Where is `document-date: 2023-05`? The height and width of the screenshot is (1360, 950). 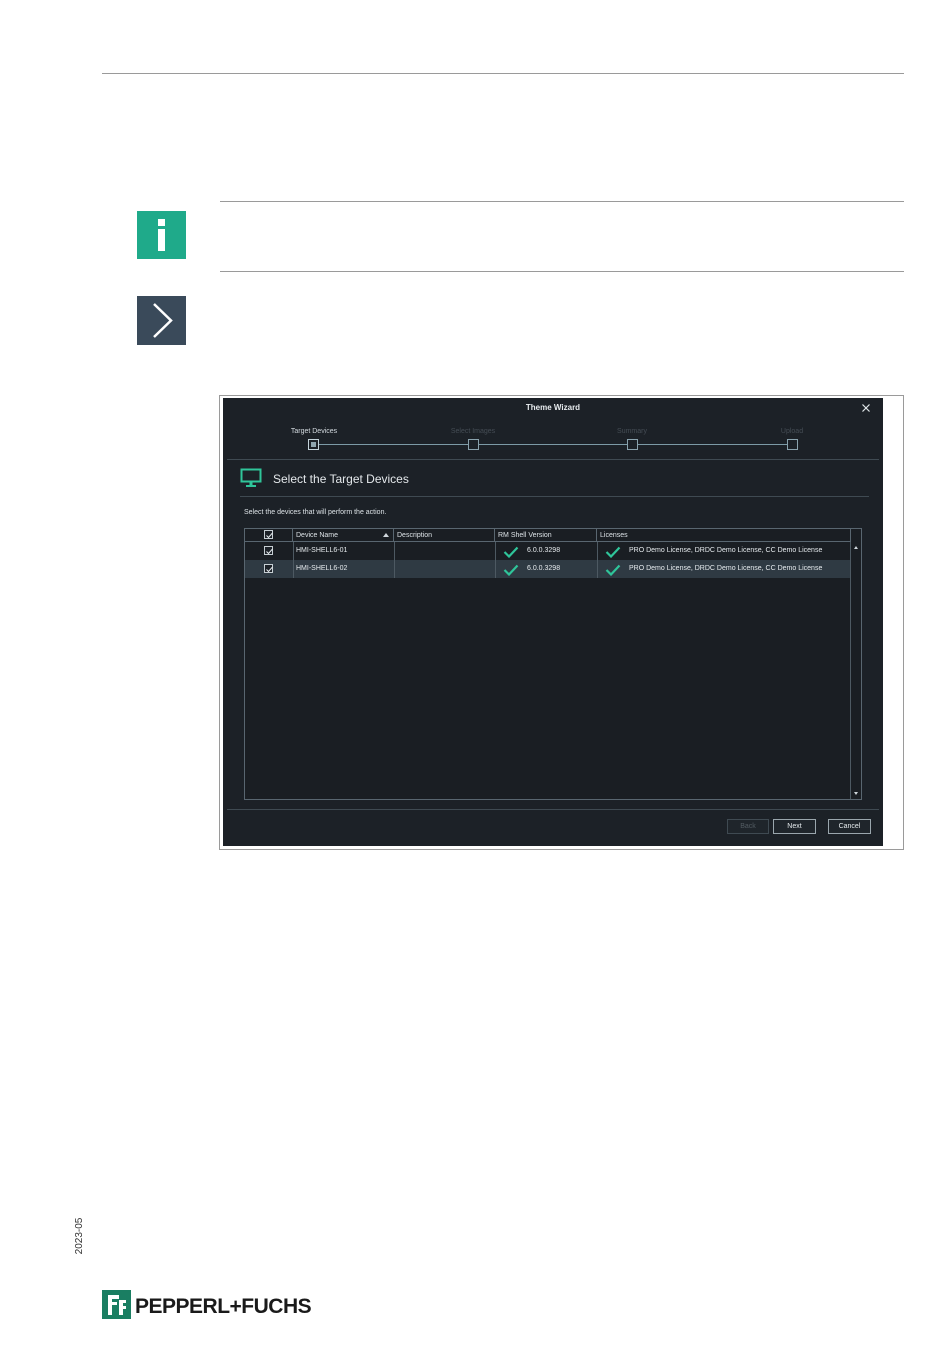
document-date: 2023-05 is located at coordinates (79, 1236).